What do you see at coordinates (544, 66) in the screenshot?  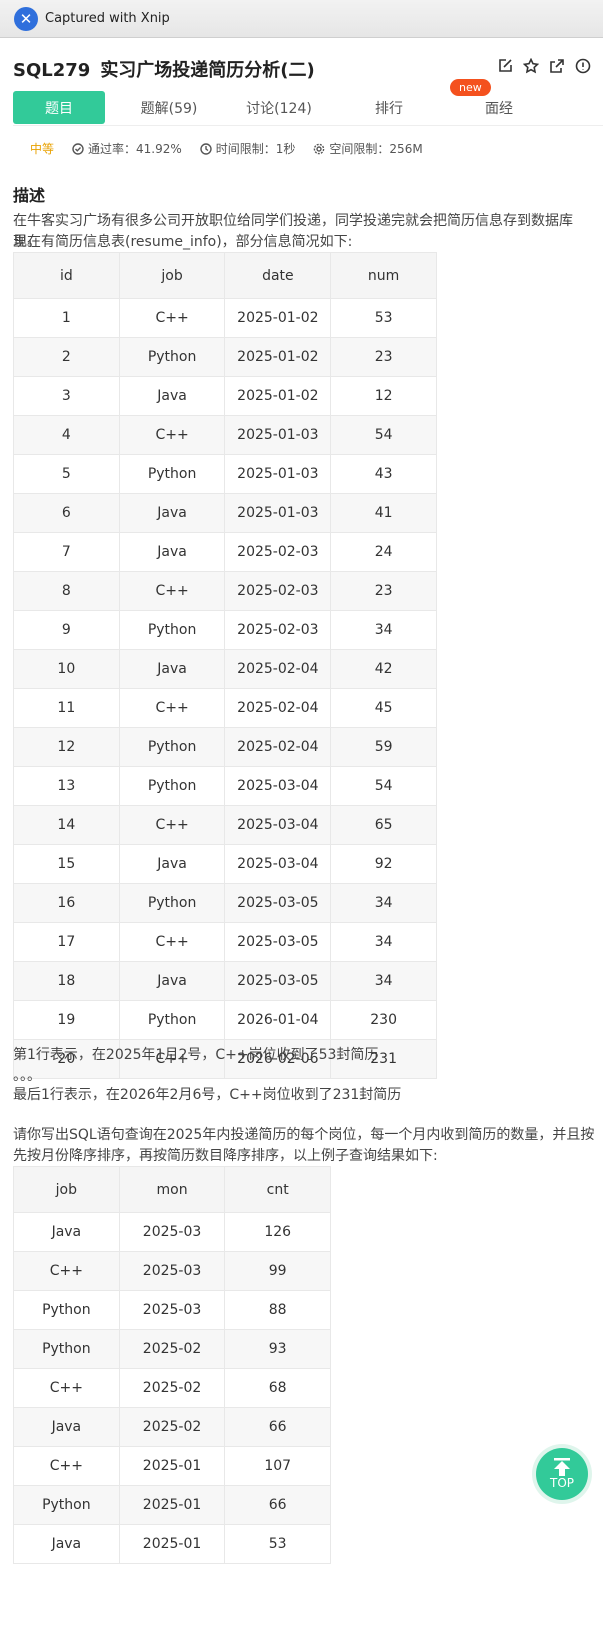 I see `question-actions` at bounding box center [544, 66].